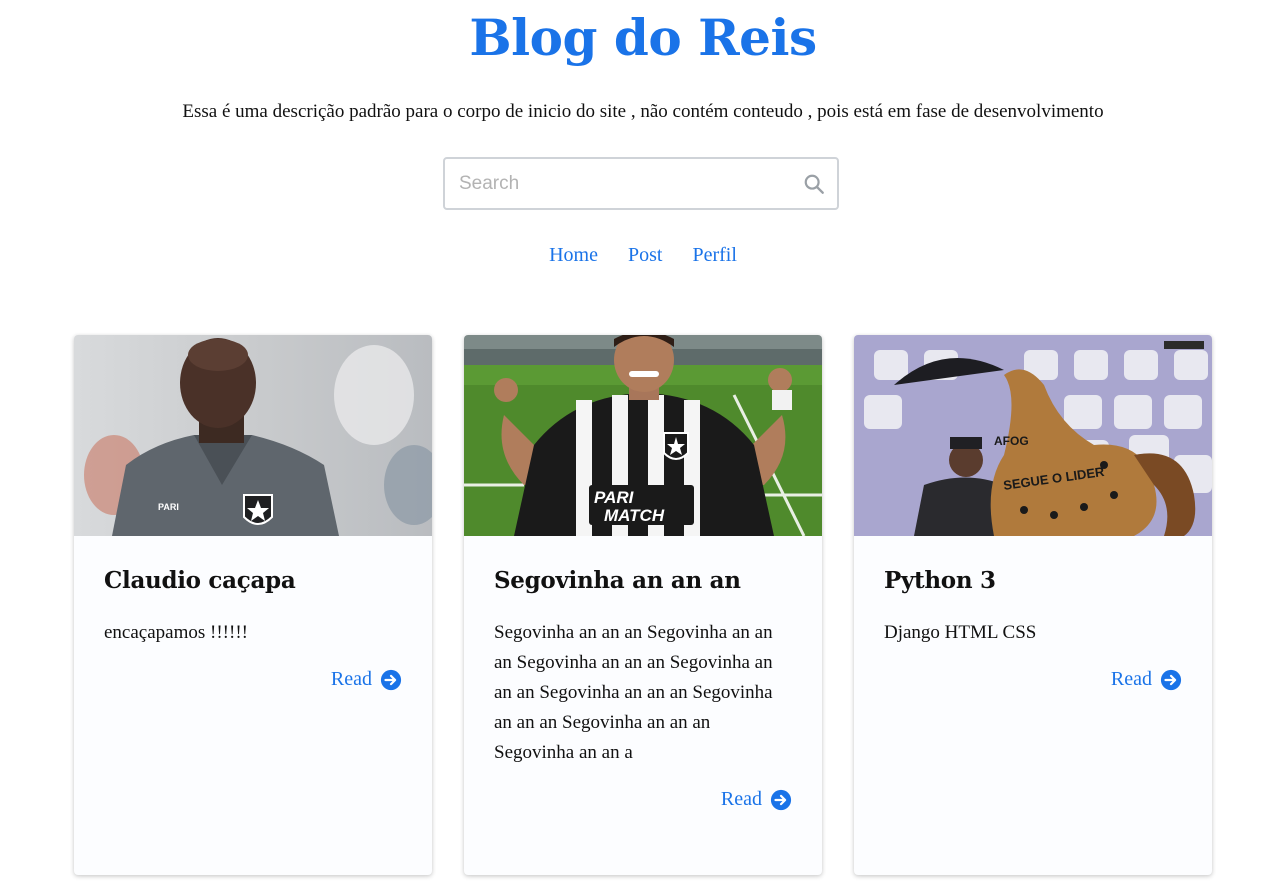 The height and width of the screenshot is (896, 1286). I want to click on nav-link-perfil: Perfil, so click(714, 255).